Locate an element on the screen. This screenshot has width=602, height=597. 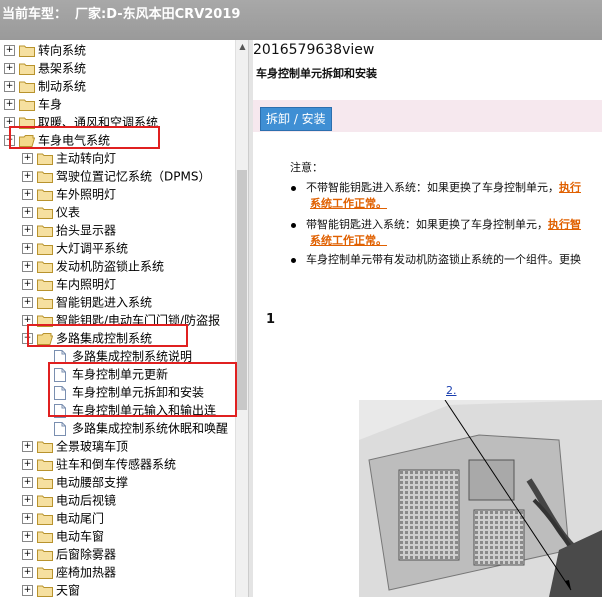
note-link: 执行 is located at coordinates (570, 187).